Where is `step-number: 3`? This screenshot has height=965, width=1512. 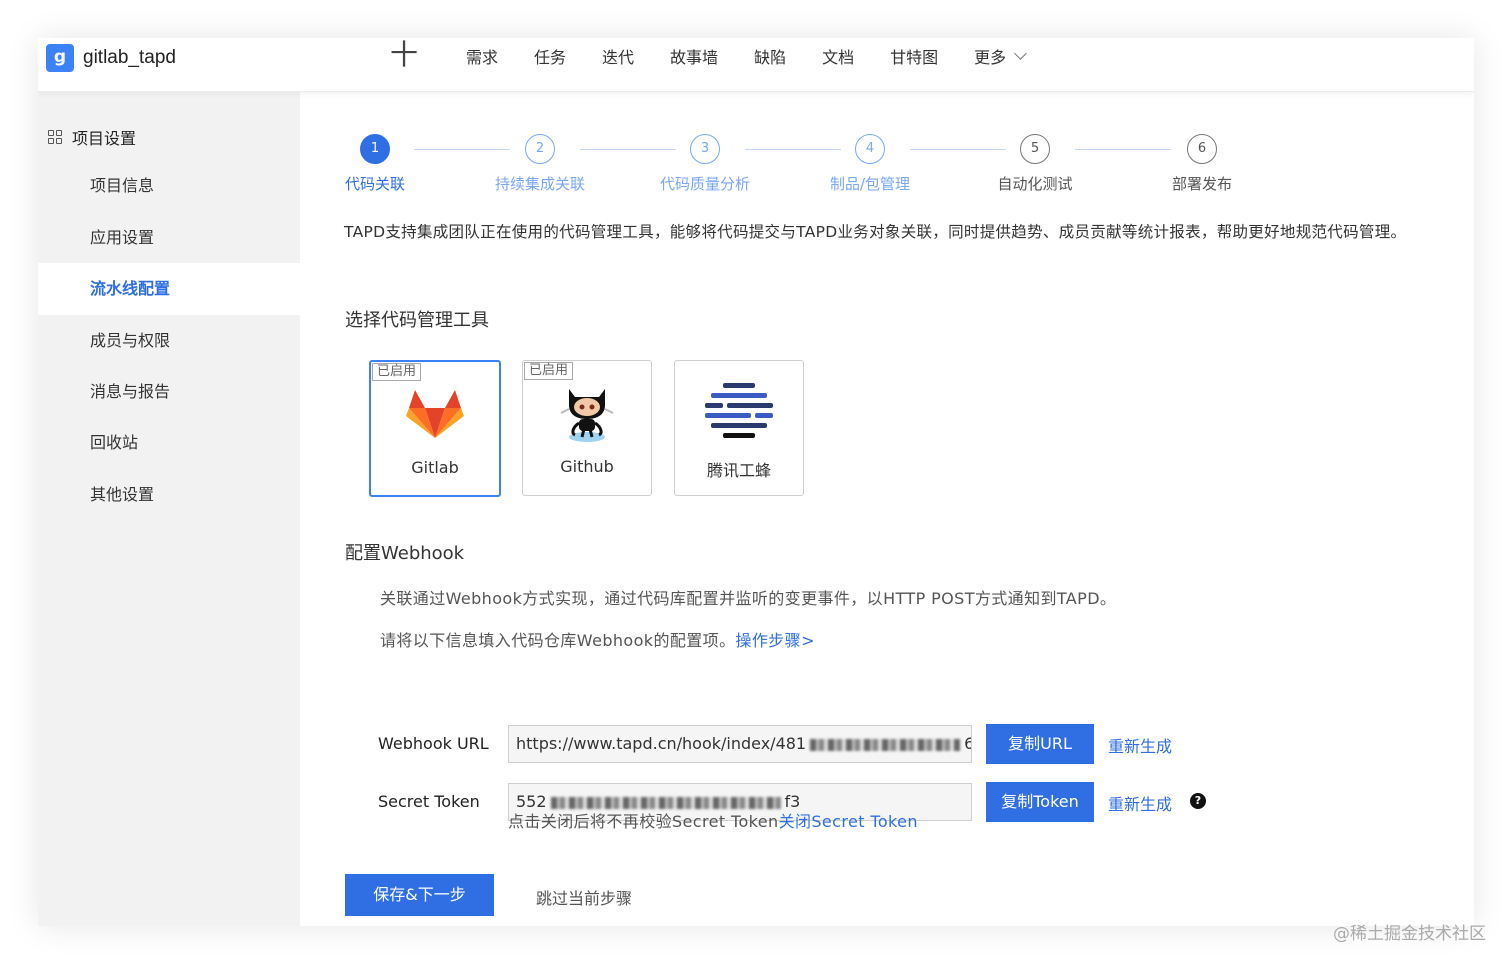 step-number: 3 is located at coordinates (705, 149).